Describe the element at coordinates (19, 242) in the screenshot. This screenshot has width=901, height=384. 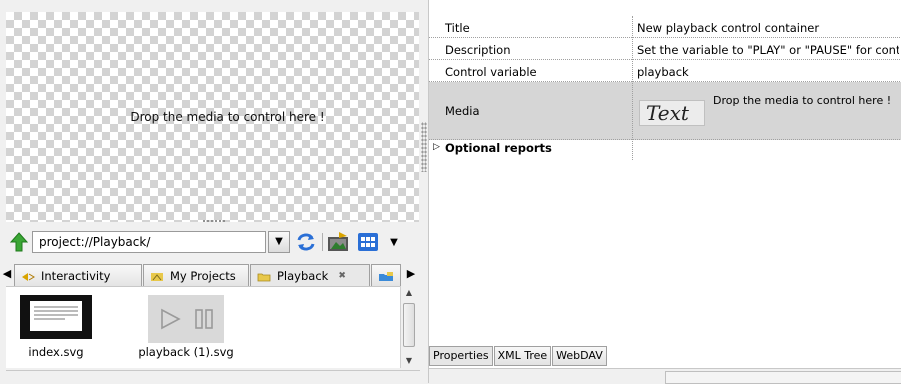
I see `up-arrow-icon` at that location.